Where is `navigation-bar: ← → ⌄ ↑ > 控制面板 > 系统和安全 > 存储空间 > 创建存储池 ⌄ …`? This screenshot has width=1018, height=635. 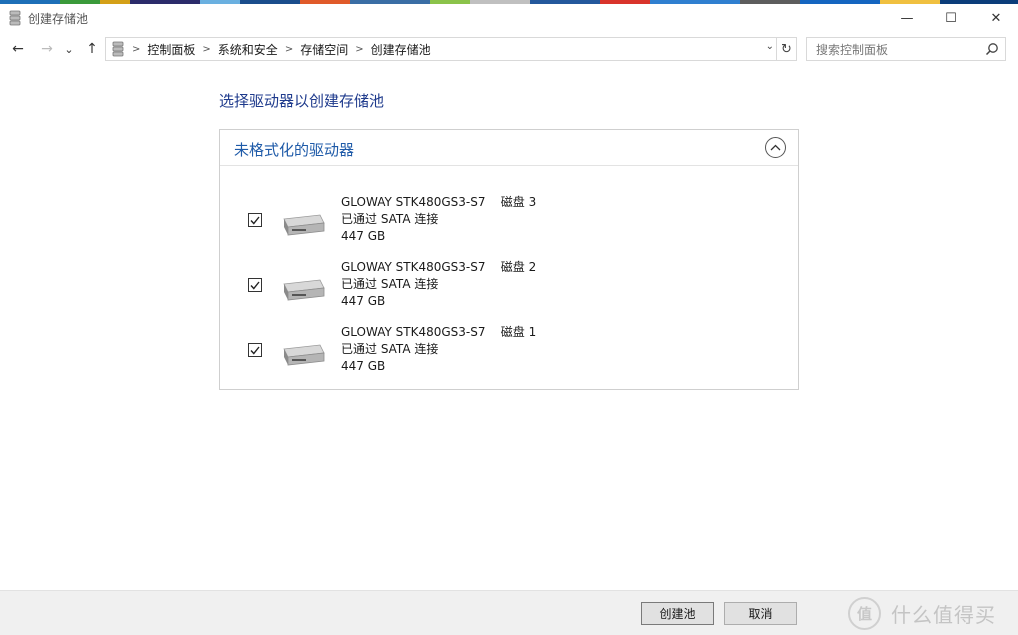
navigation-bar: ← → ⌄ ↑ > 控制面板 > 系统和安全 > 存储空间 > 创建存储池 ⌄ … is located at coordinates (509, 49).